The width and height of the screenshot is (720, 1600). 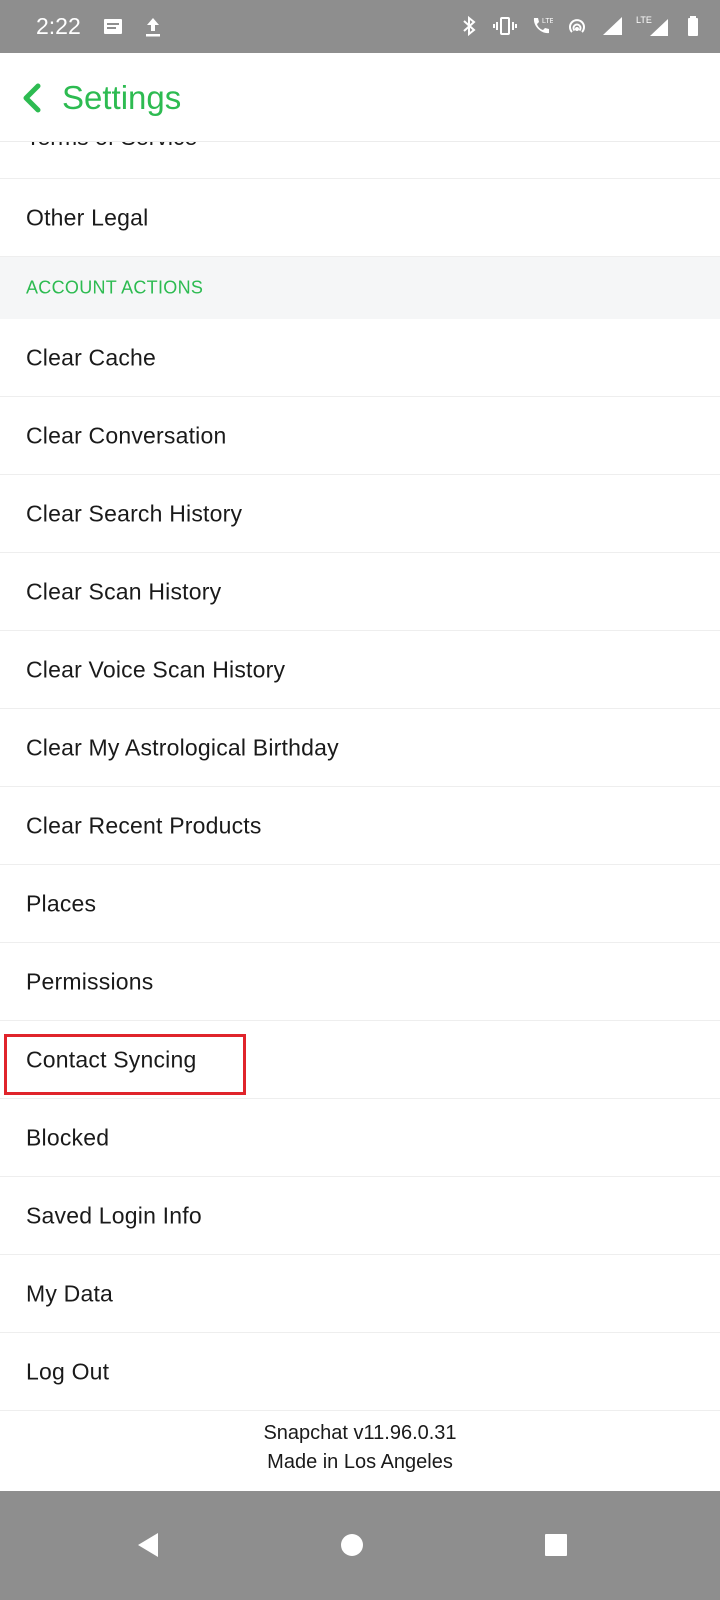 I want to click on list-item-label: Clear Recent Products, so click(x=144, y=825).